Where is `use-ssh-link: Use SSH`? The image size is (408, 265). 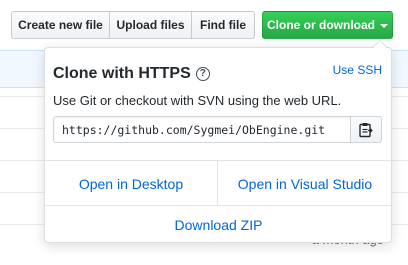
use-ssh-link: Use SSH is located at coordinates (357, 70).